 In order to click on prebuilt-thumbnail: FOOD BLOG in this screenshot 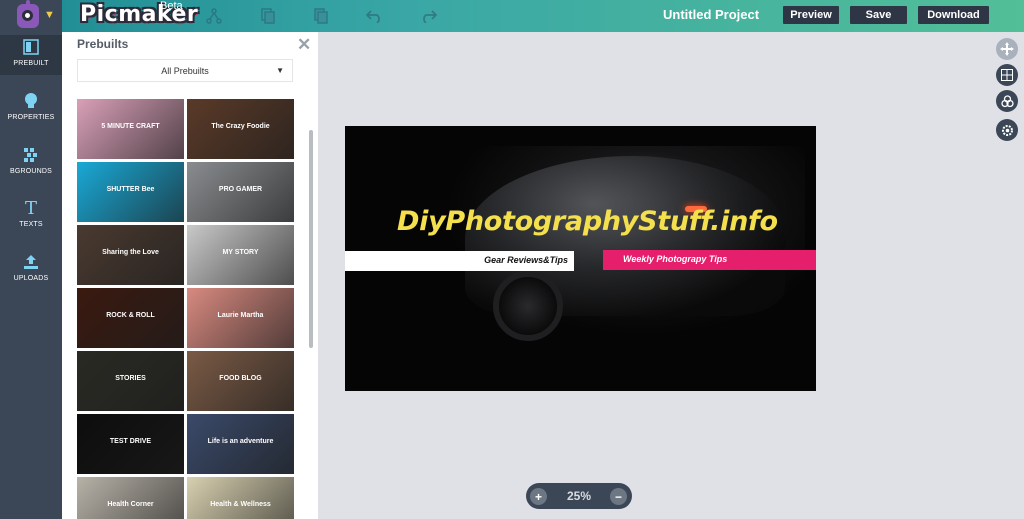, I will do `click(240, 381)`.